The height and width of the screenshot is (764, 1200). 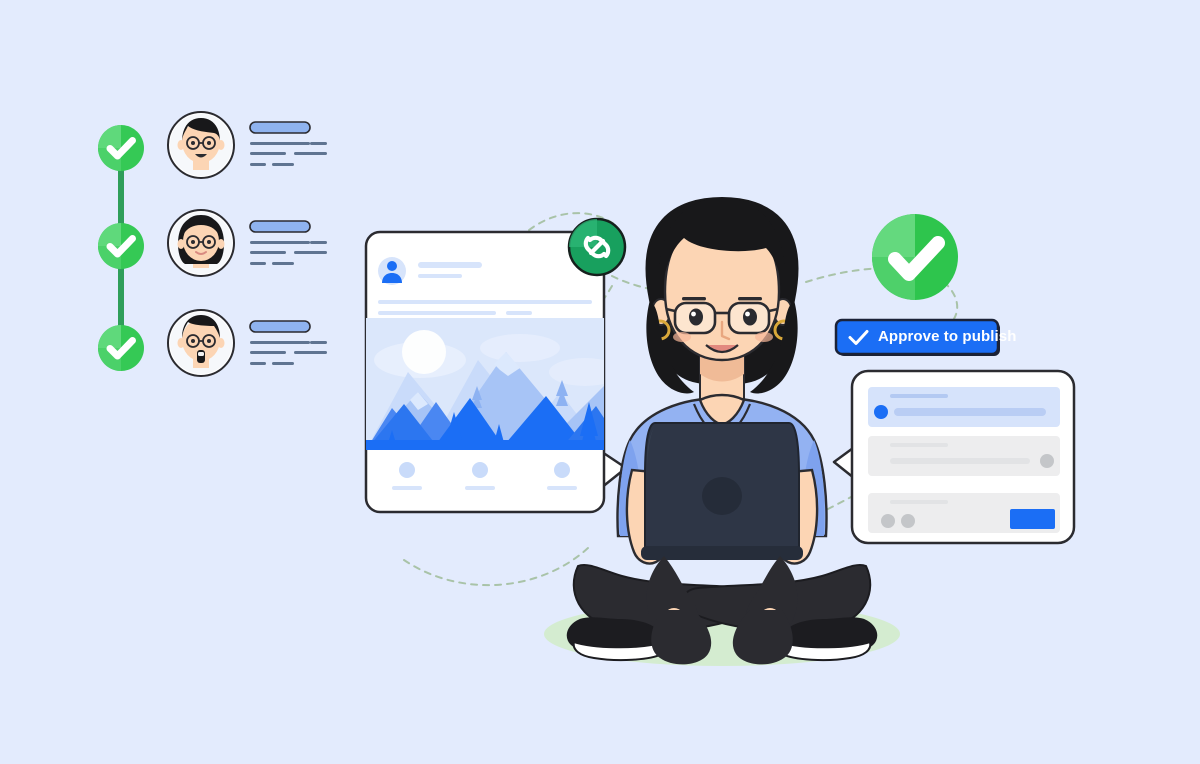 What do you see at coordinates (597, 247) in the screenshot?
I see `link-badge` at bounding box center [597, 247].